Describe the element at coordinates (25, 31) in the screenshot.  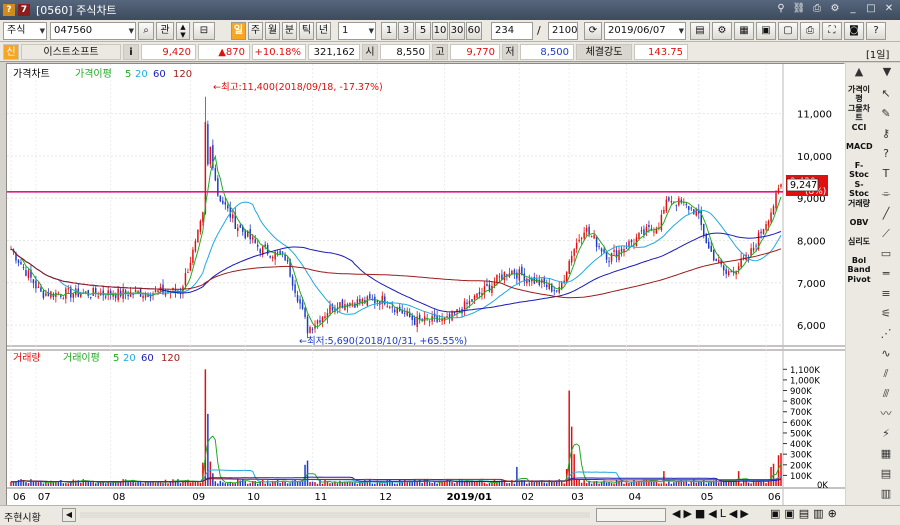
I see `market-select: 주식` at that location.